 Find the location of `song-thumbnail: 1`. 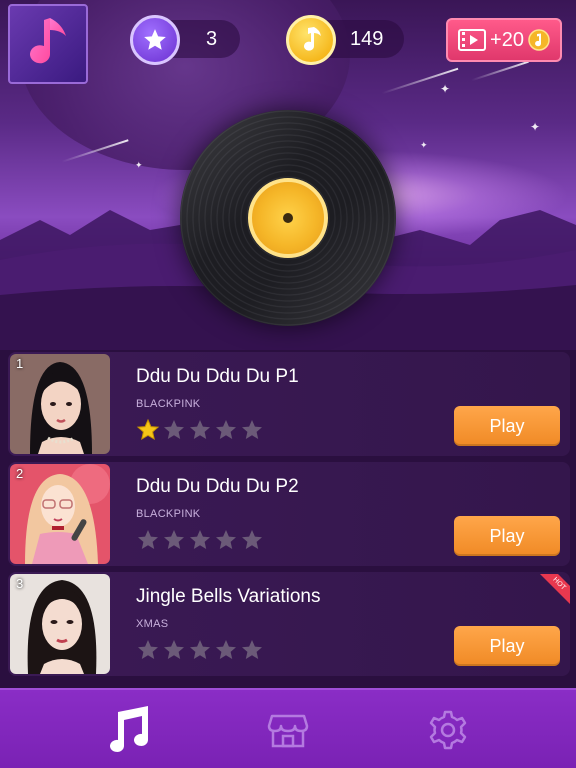

song-thumbnail: 1 is located at coordinates (60, 404).